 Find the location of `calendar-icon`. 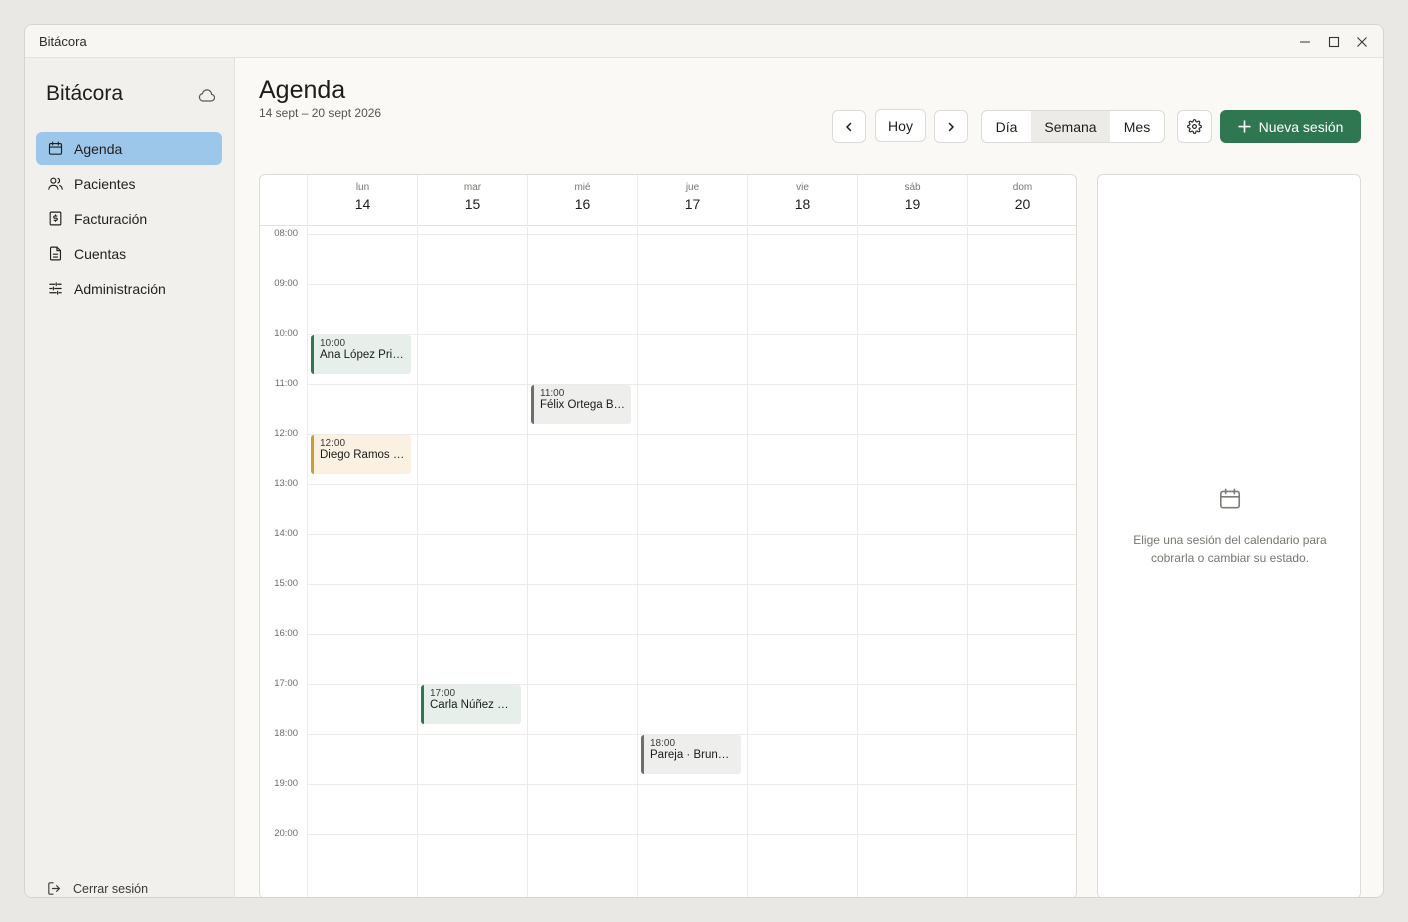

calendar-icon is located at coordinates (1230, 498).